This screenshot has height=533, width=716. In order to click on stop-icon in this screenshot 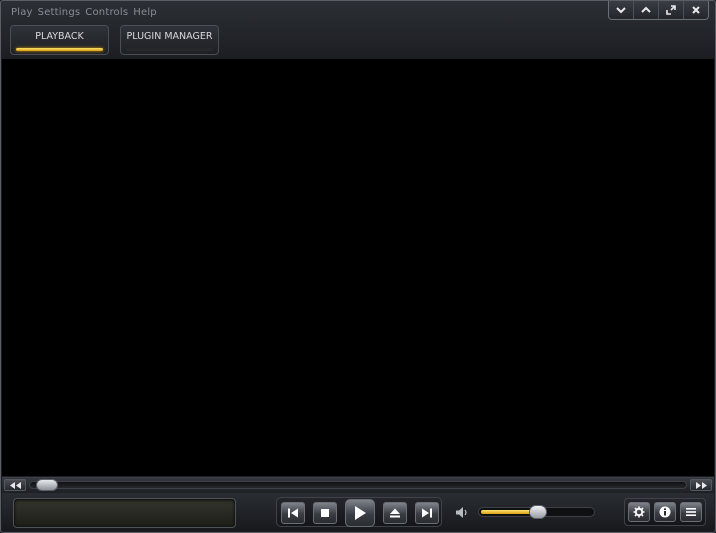, I will do `click(325, 513)`.